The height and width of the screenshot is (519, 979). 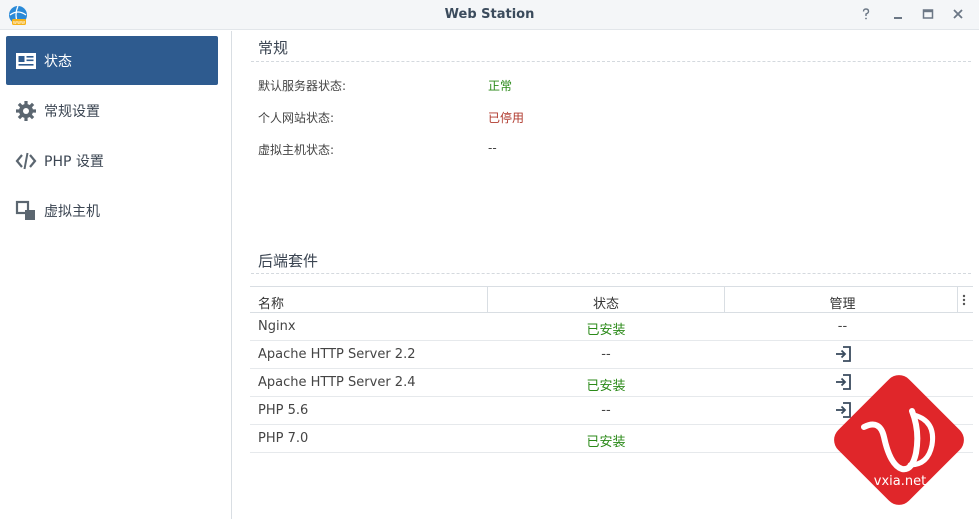 I want to click on column-header-status: 状态, so click(x=606, y=302).